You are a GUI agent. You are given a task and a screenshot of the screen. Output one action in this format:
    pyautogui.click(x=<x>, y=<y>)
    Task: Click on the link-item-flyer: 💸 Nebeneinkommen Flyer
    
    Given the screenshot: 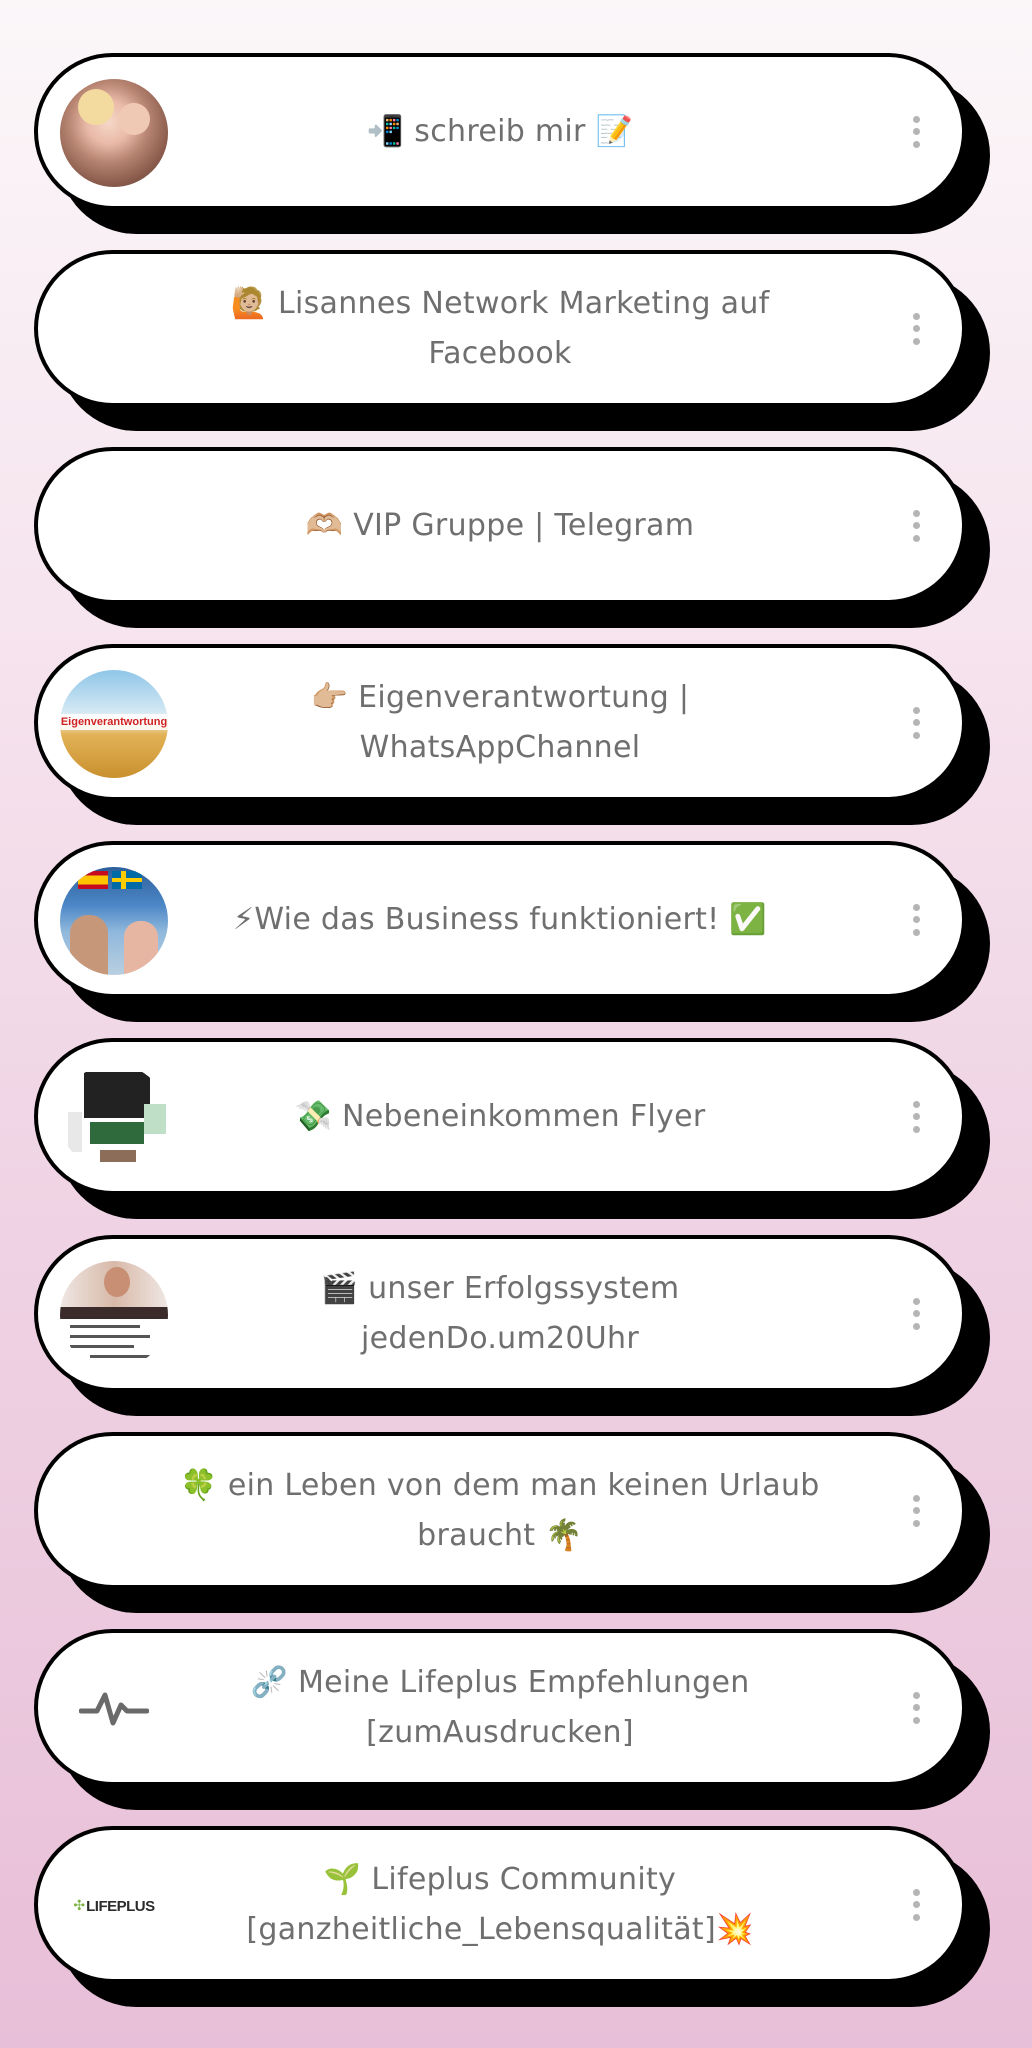 What is the action you would take?
    pyautogui.click(x=512, y=1128)
    